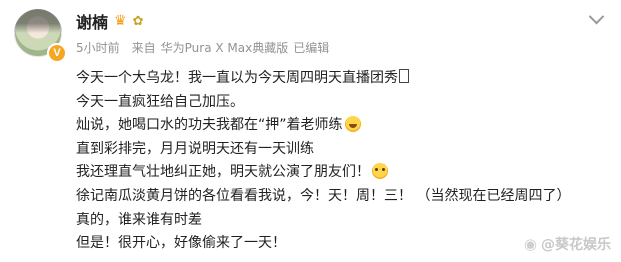  What do you see at coordinates (346, 79) in the screenshot?
I see `post-line: 今天一个大乌龙！我一直以为今天周四明天直播团秀` at bounding box center [346, 79].